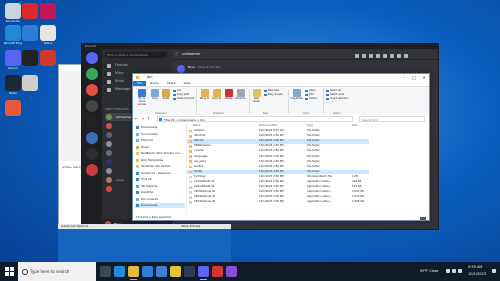  What do you see at coordinates (399, 56) in the screenshot?
I see `inbox-icon` at bounding box center [399, 56].